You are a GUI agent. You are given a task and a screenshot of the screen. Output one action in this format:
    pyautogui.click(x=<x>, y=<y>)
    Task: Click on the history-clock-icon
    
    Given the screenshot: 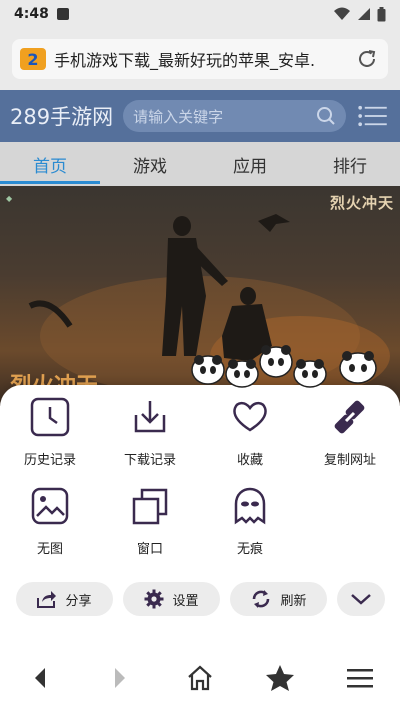 What is the action you would take?
    pyautogui.click(x=50, y=417)
    